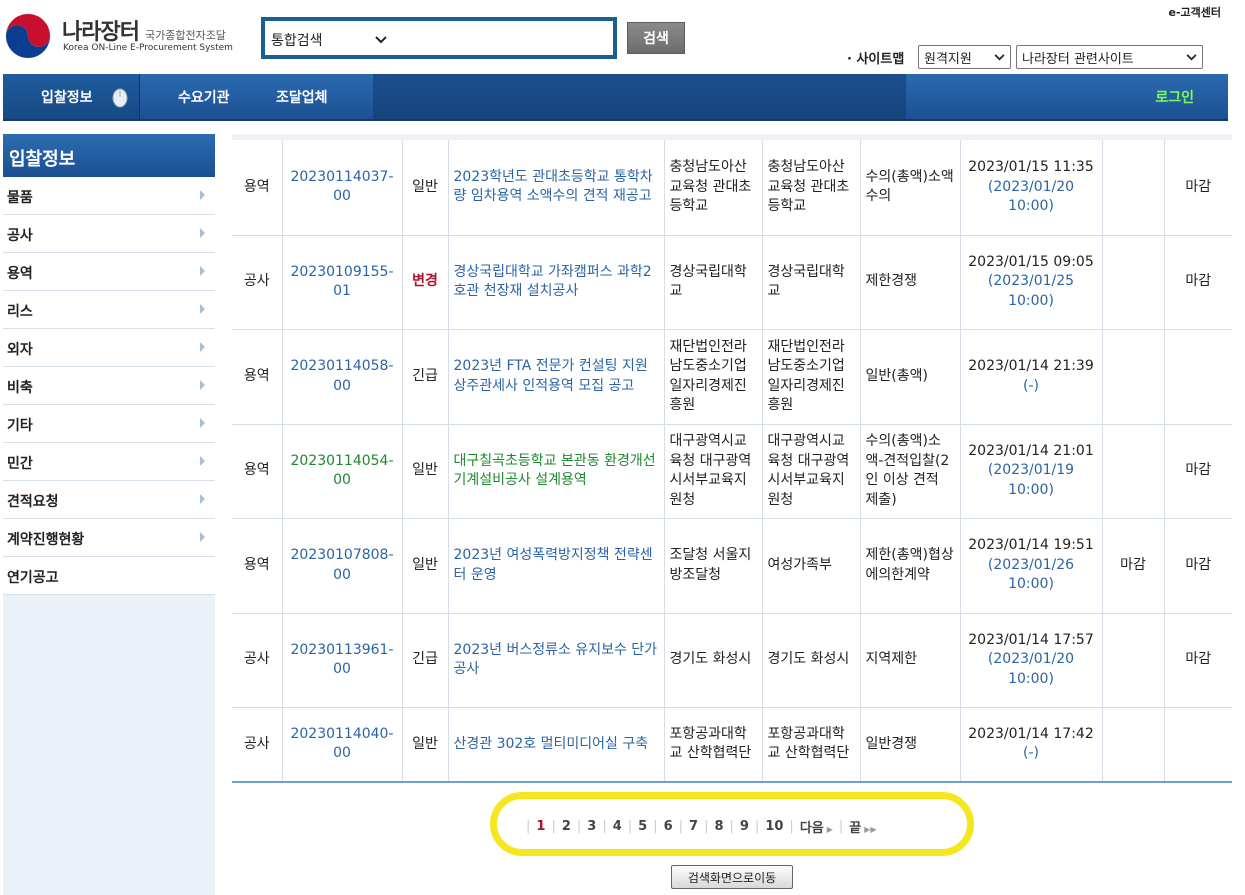 The width and height of the screenshot is (1245, 895). I want to click on sidebar-item-contract-status: 계약진행현황, so click(109, 538).